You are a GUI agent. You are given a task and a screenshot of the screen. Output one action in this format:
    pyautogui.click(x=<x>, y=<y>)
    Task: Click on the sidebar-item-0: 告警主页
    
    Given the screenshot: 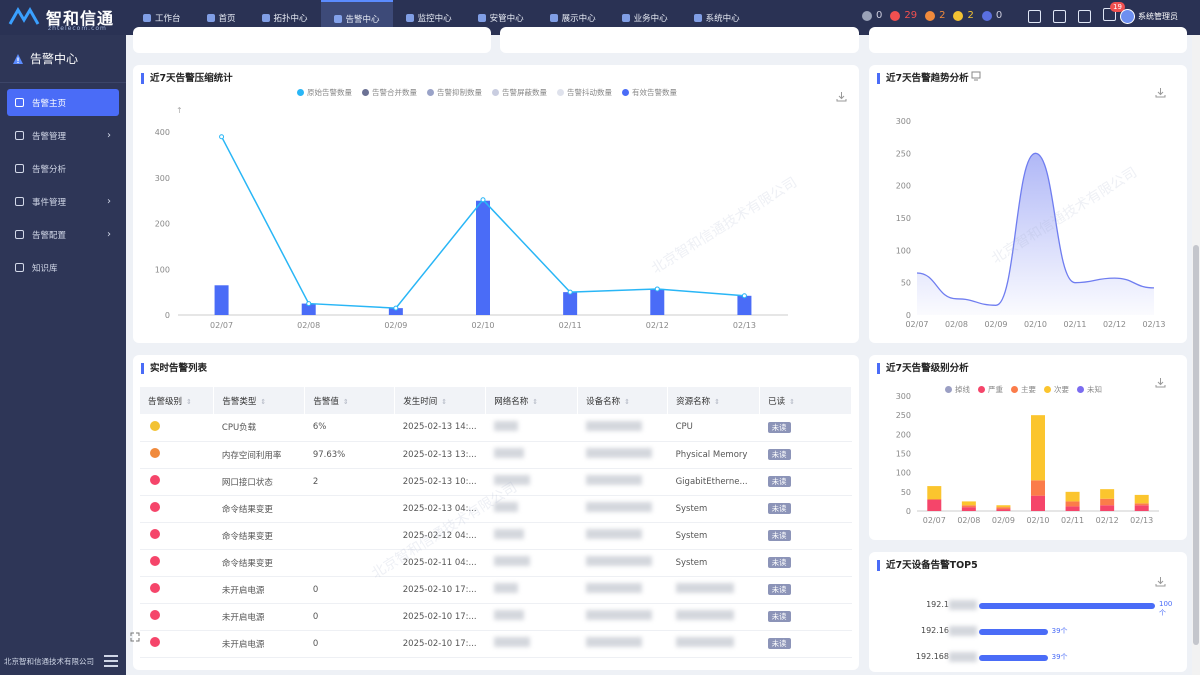 What is the action you would take?
    pyautogui.click(x=63, y=102)
    